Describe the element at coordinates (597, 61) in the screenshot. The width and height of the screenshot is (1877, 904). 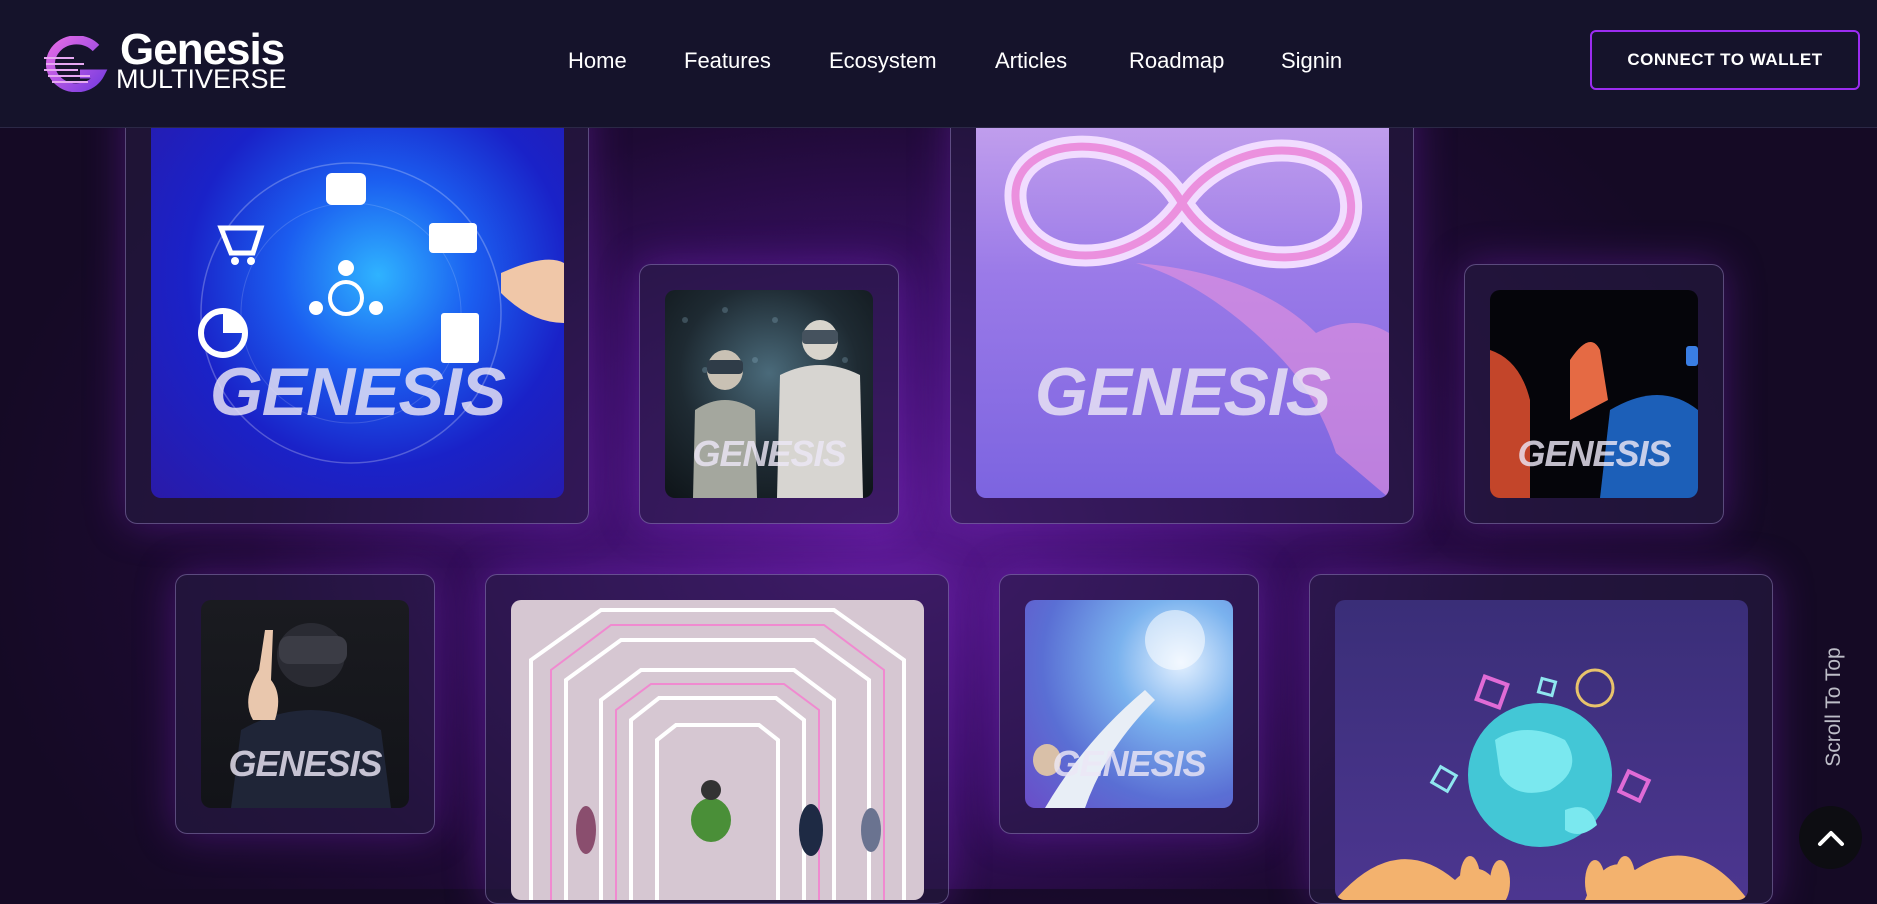
I see `nav-home: Home` at that location.